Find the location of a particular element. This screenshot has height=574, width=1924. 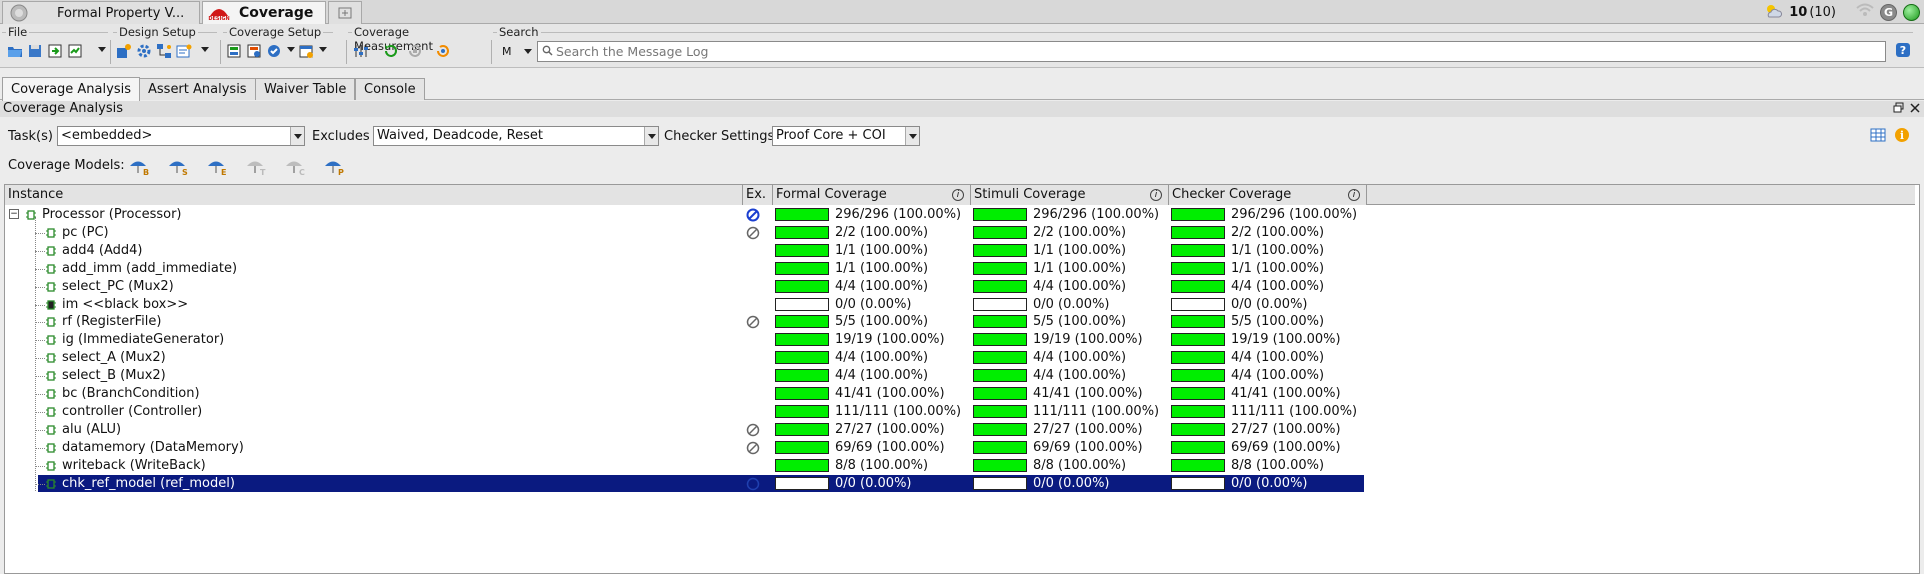

measure-stop-button is located at coordinates (415, 51).